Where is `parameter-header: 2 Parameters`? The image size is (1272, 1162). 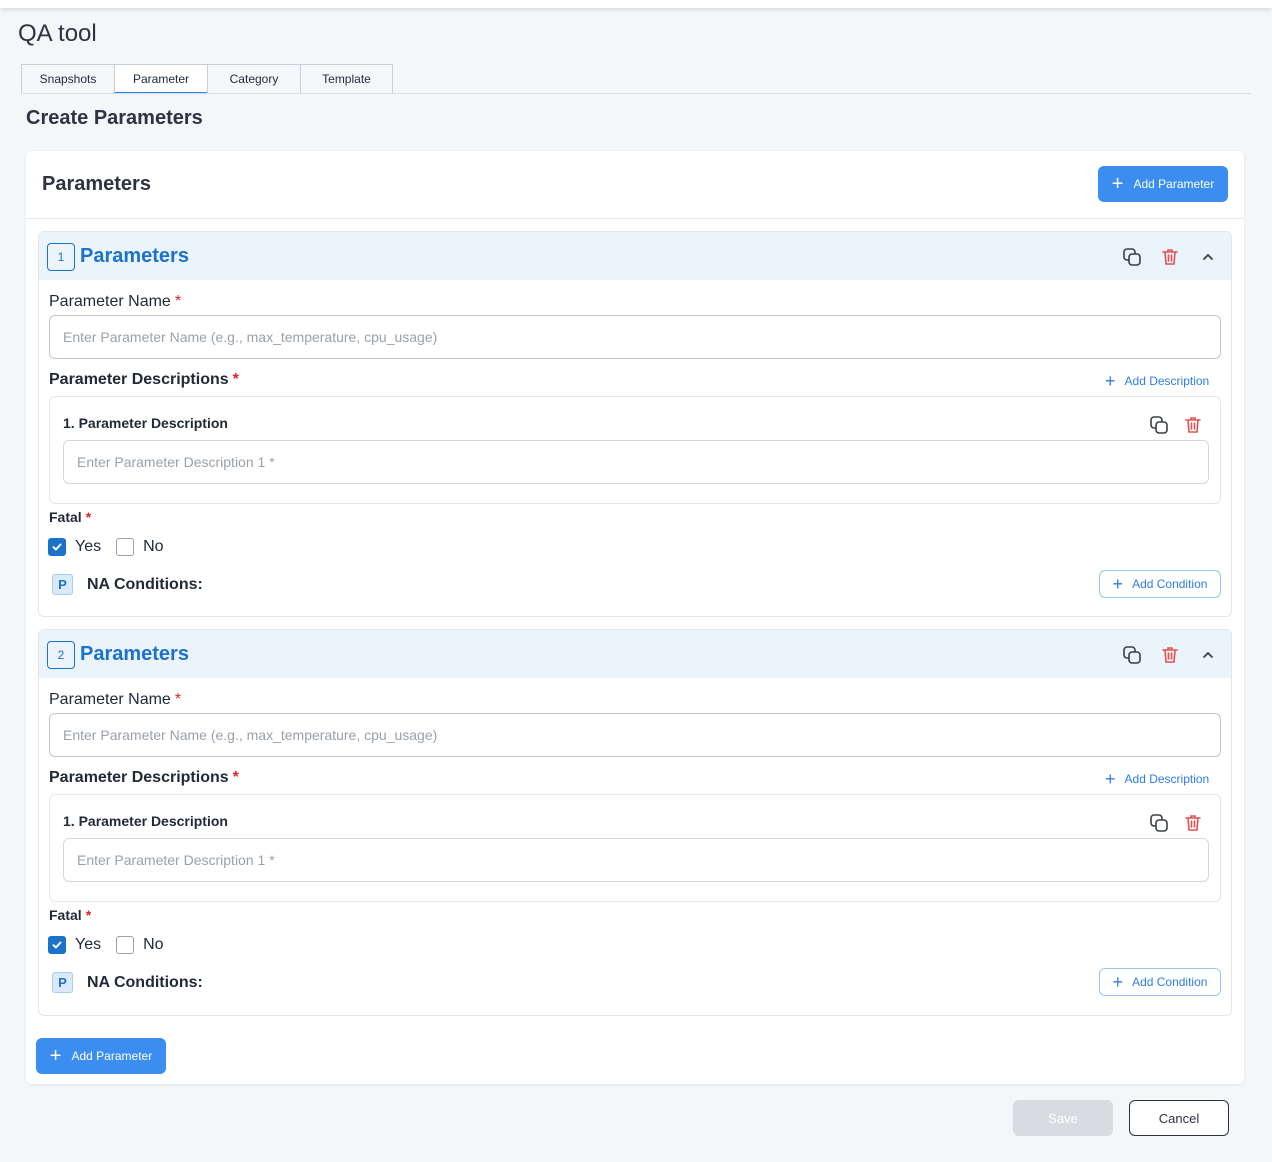
parameter-header: 2 Parameters is located at coordinates (635, 654).